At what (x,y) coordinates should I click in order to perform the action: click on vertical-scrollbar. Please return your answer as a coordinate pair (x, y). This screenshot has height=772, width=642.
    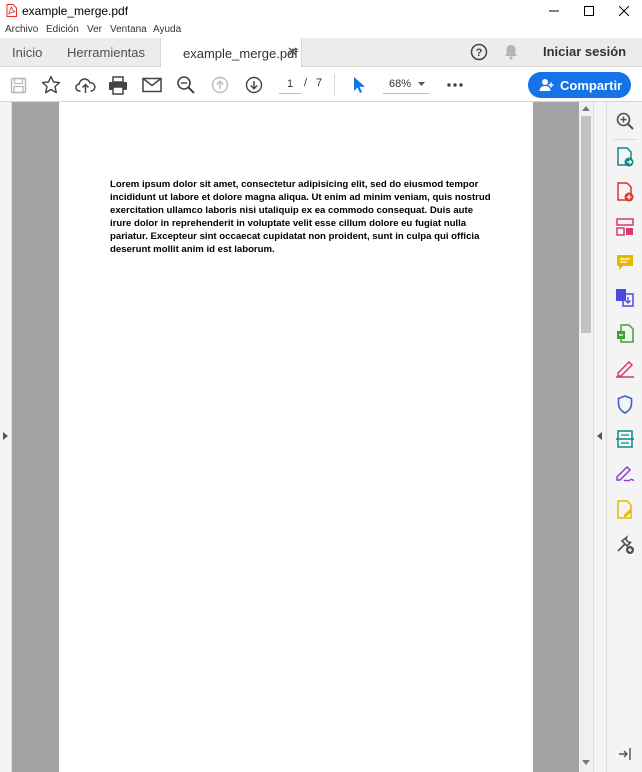
    Looking at the image, I should click on (586, 437).